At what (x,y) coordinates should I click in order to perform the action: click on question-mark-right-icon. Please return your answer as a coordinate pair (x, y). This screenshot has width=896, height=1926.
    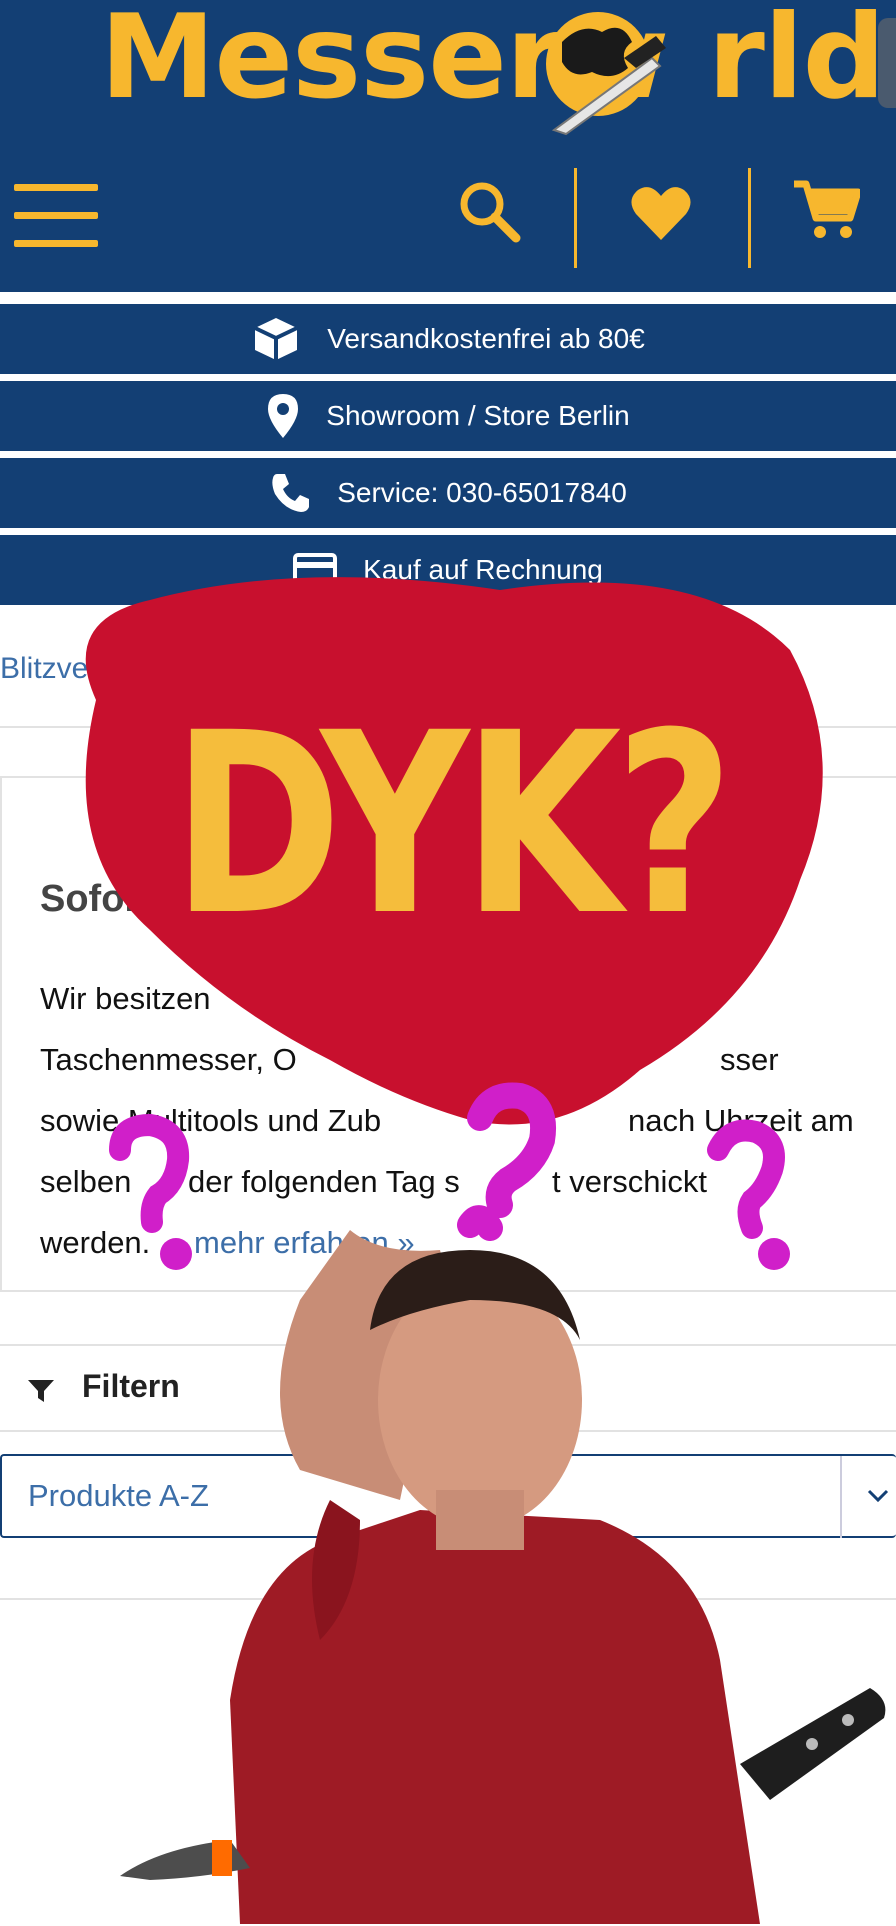
    Looking at the image, I should click on (746, 1179).